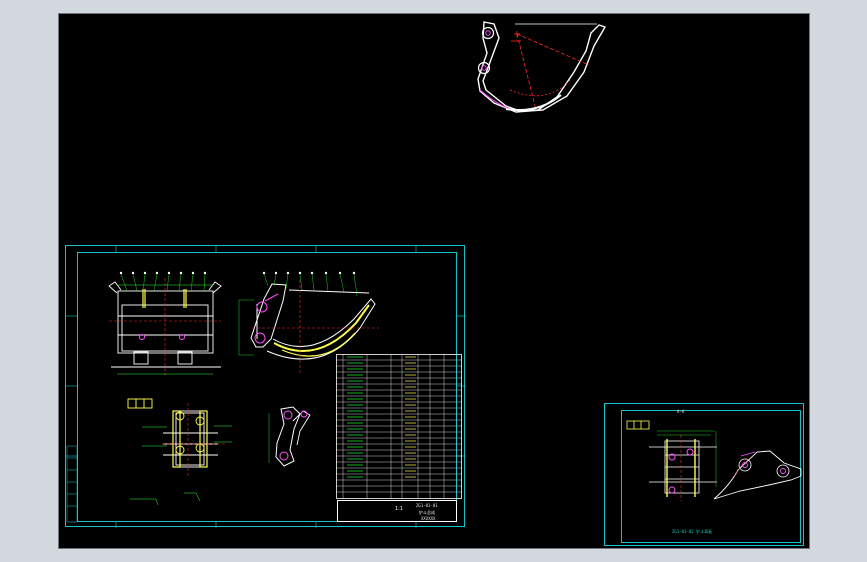 The image size is (867, 562). What do you see at coordinates (542, 67) in the screenshot?
I see `bucket-profile-drawing` at bounding box center [542, 67].